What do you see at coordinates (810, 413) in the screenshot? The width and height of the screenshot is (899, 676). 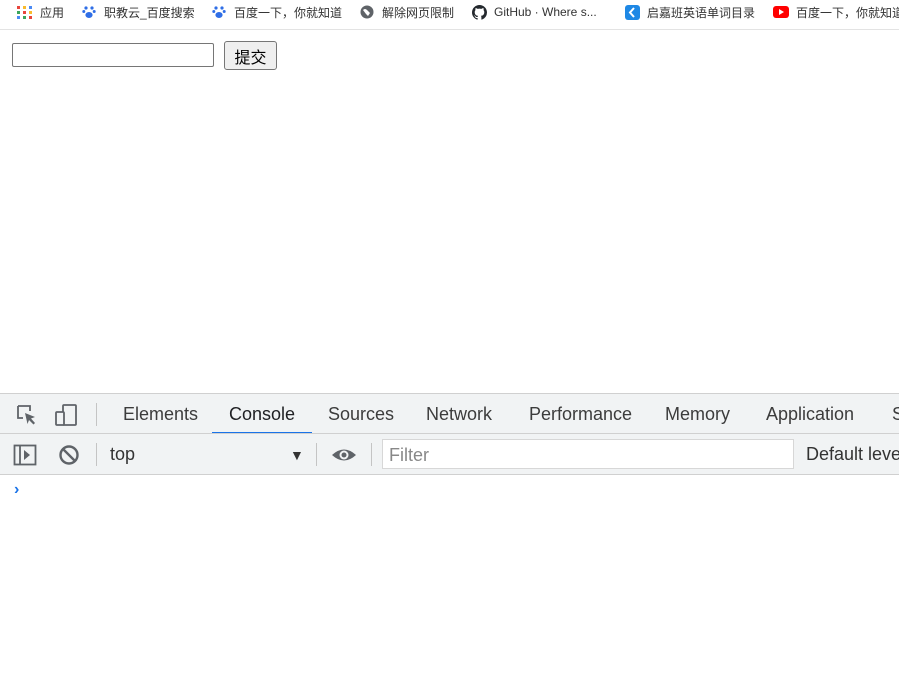 I see `tab-application: Application` at bounding box center [810, 413].